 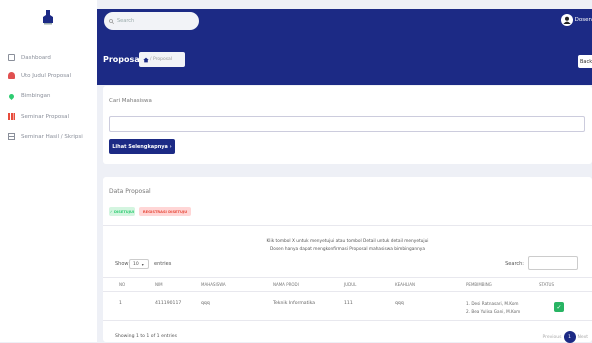 What do you see at coordinates (493, 311) in the screenshot?
I see `cell-pembimbing-2: 2. Bea Yulisa Gani, M.Kom` at bounding box center [493, 311].